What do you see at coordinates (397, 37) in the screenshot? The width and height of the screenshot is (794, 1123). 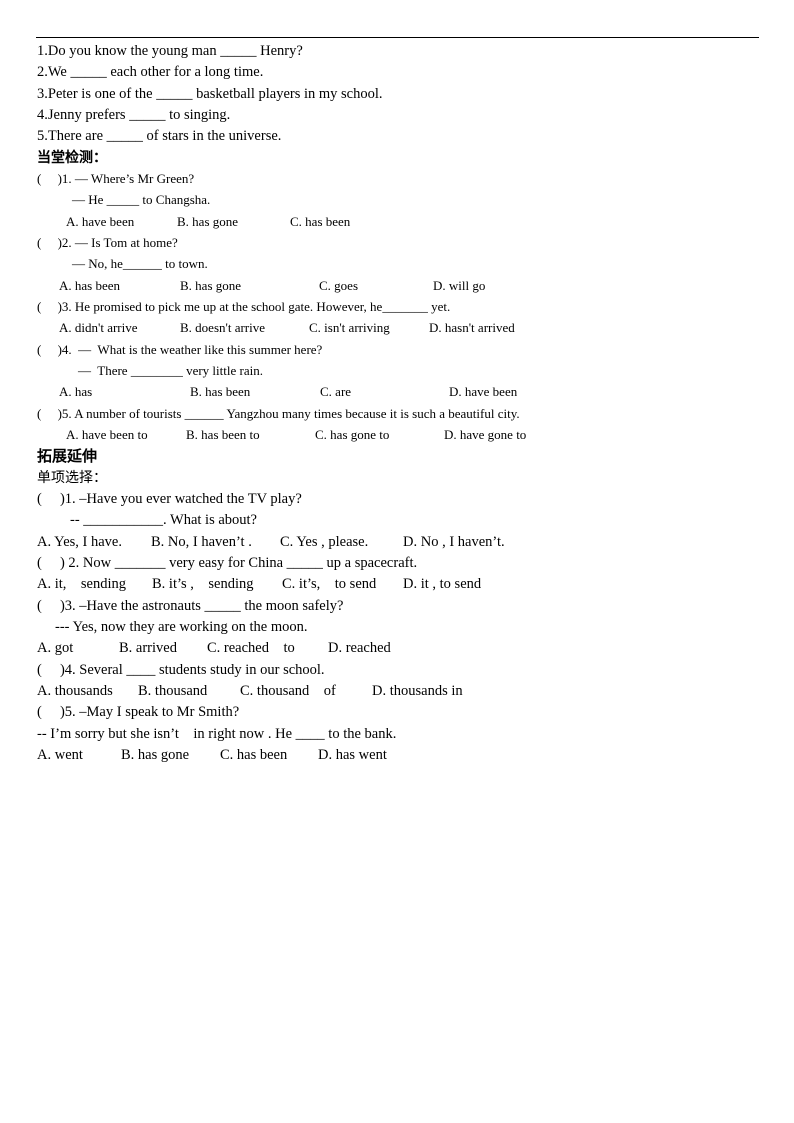 I see `header-rule` at bounding box center [397, 37].